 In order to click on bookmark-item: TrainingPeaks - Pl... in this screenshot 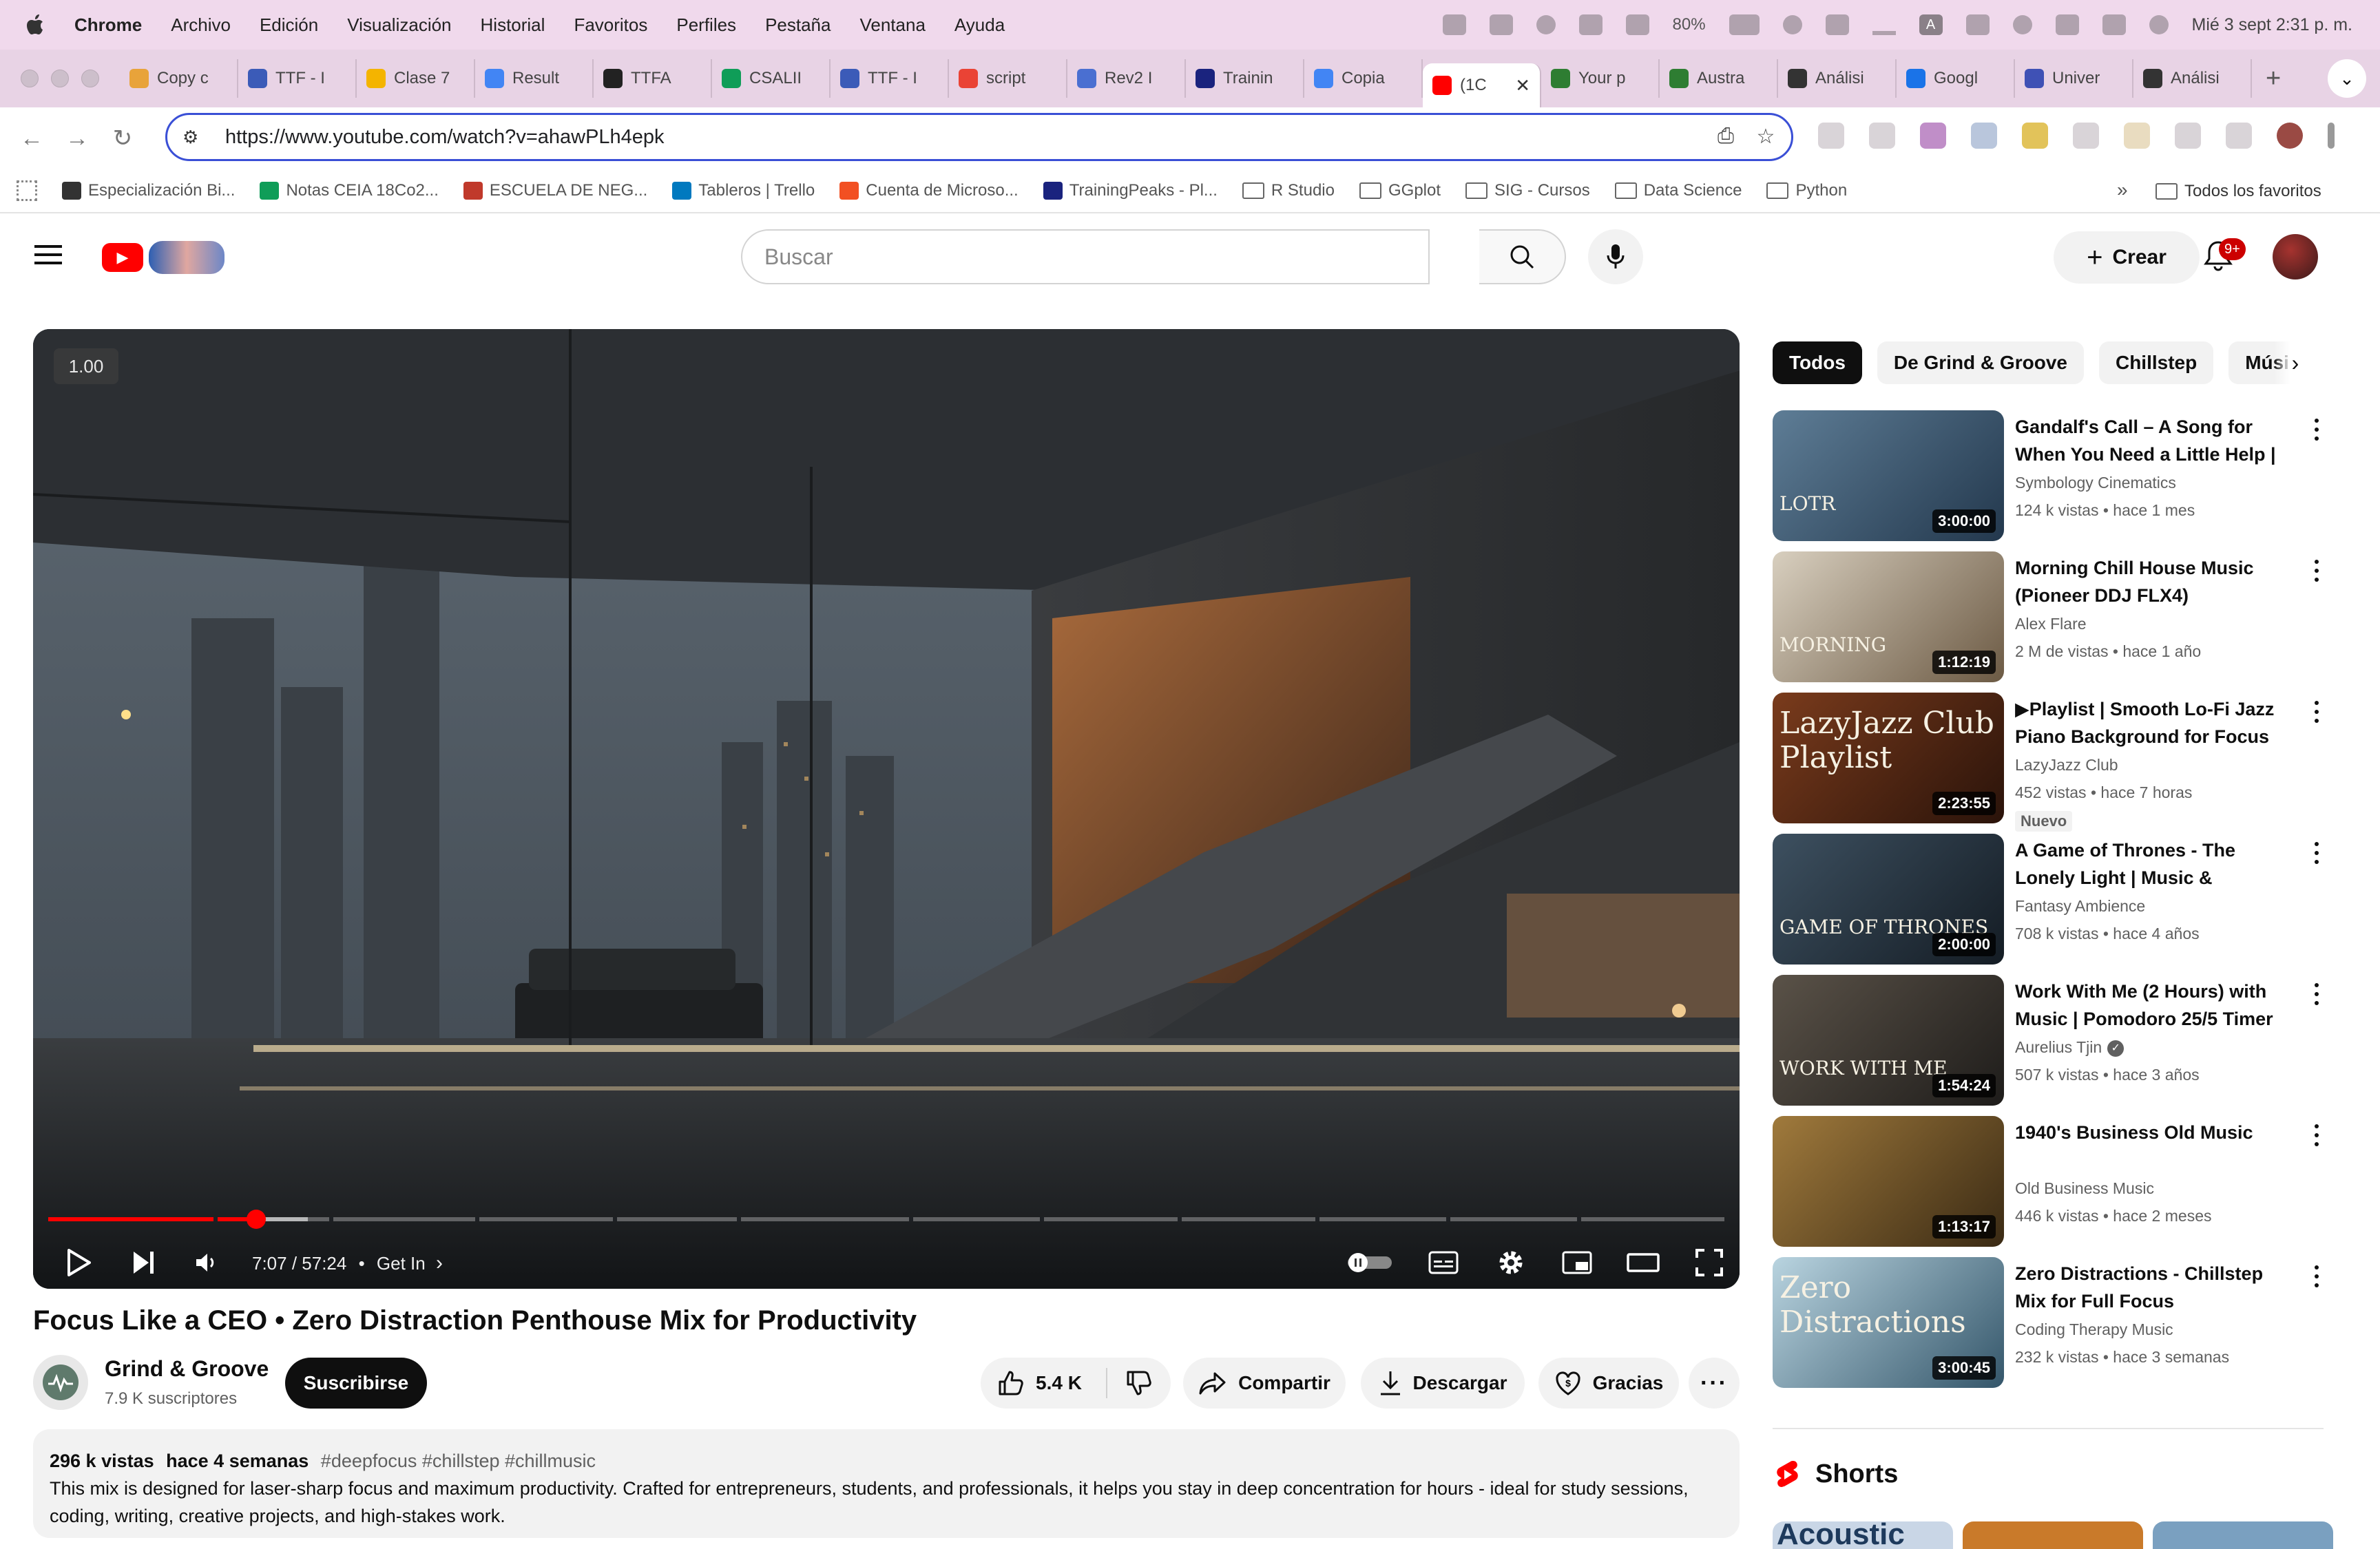, I will do `click(1130, 190)`.